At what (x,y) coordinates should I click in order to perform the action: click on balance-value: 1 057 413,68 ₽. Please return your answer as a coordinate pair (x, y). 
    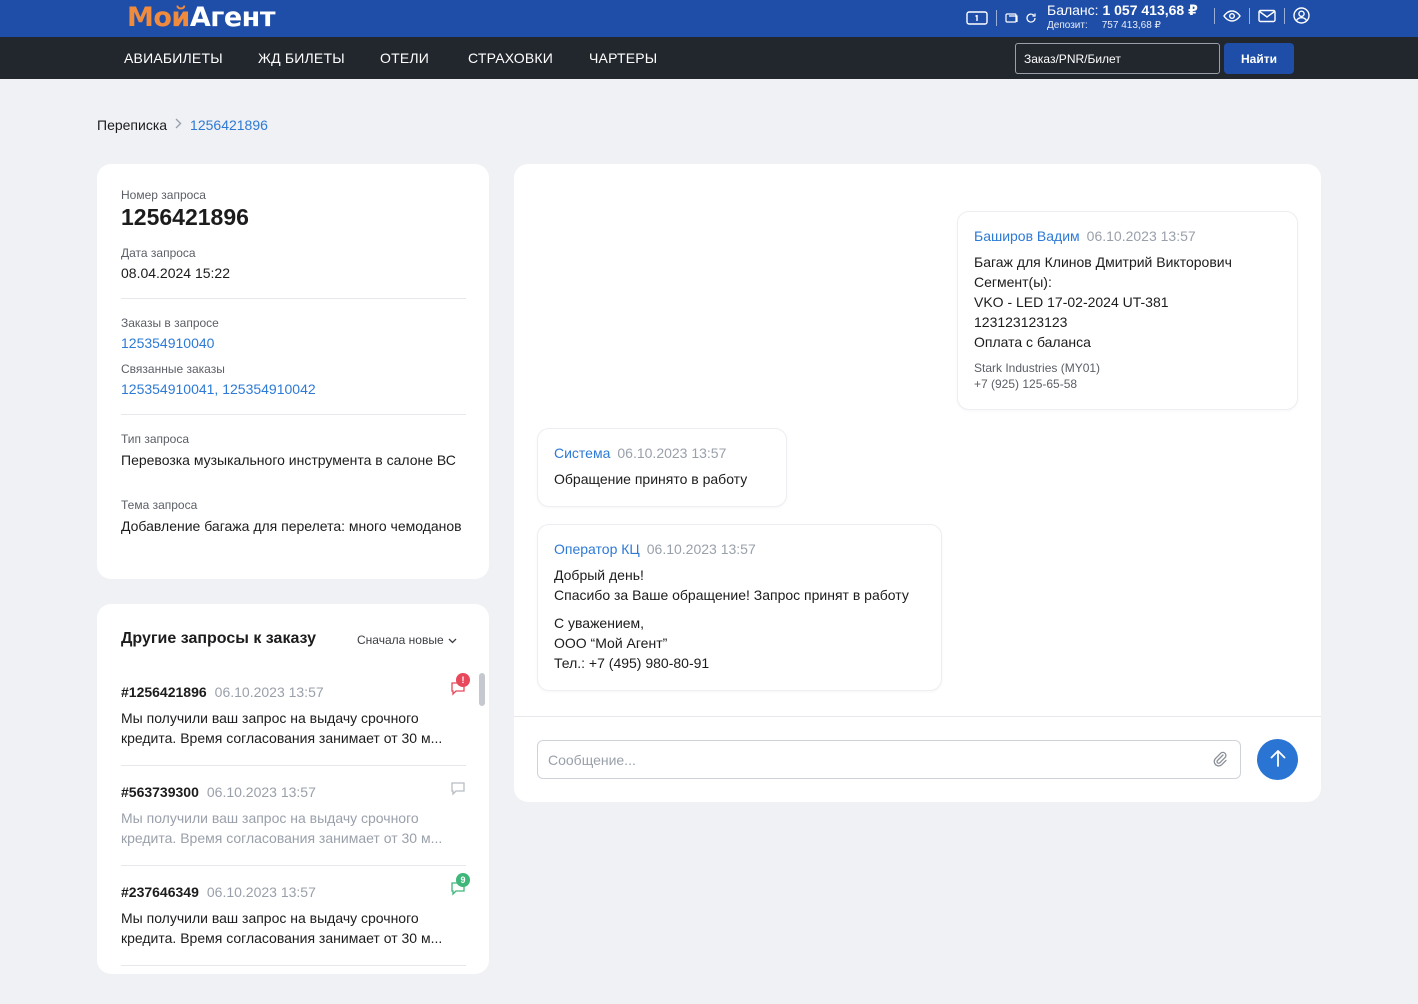
    Looking at the image, I should click on (1150, 10).